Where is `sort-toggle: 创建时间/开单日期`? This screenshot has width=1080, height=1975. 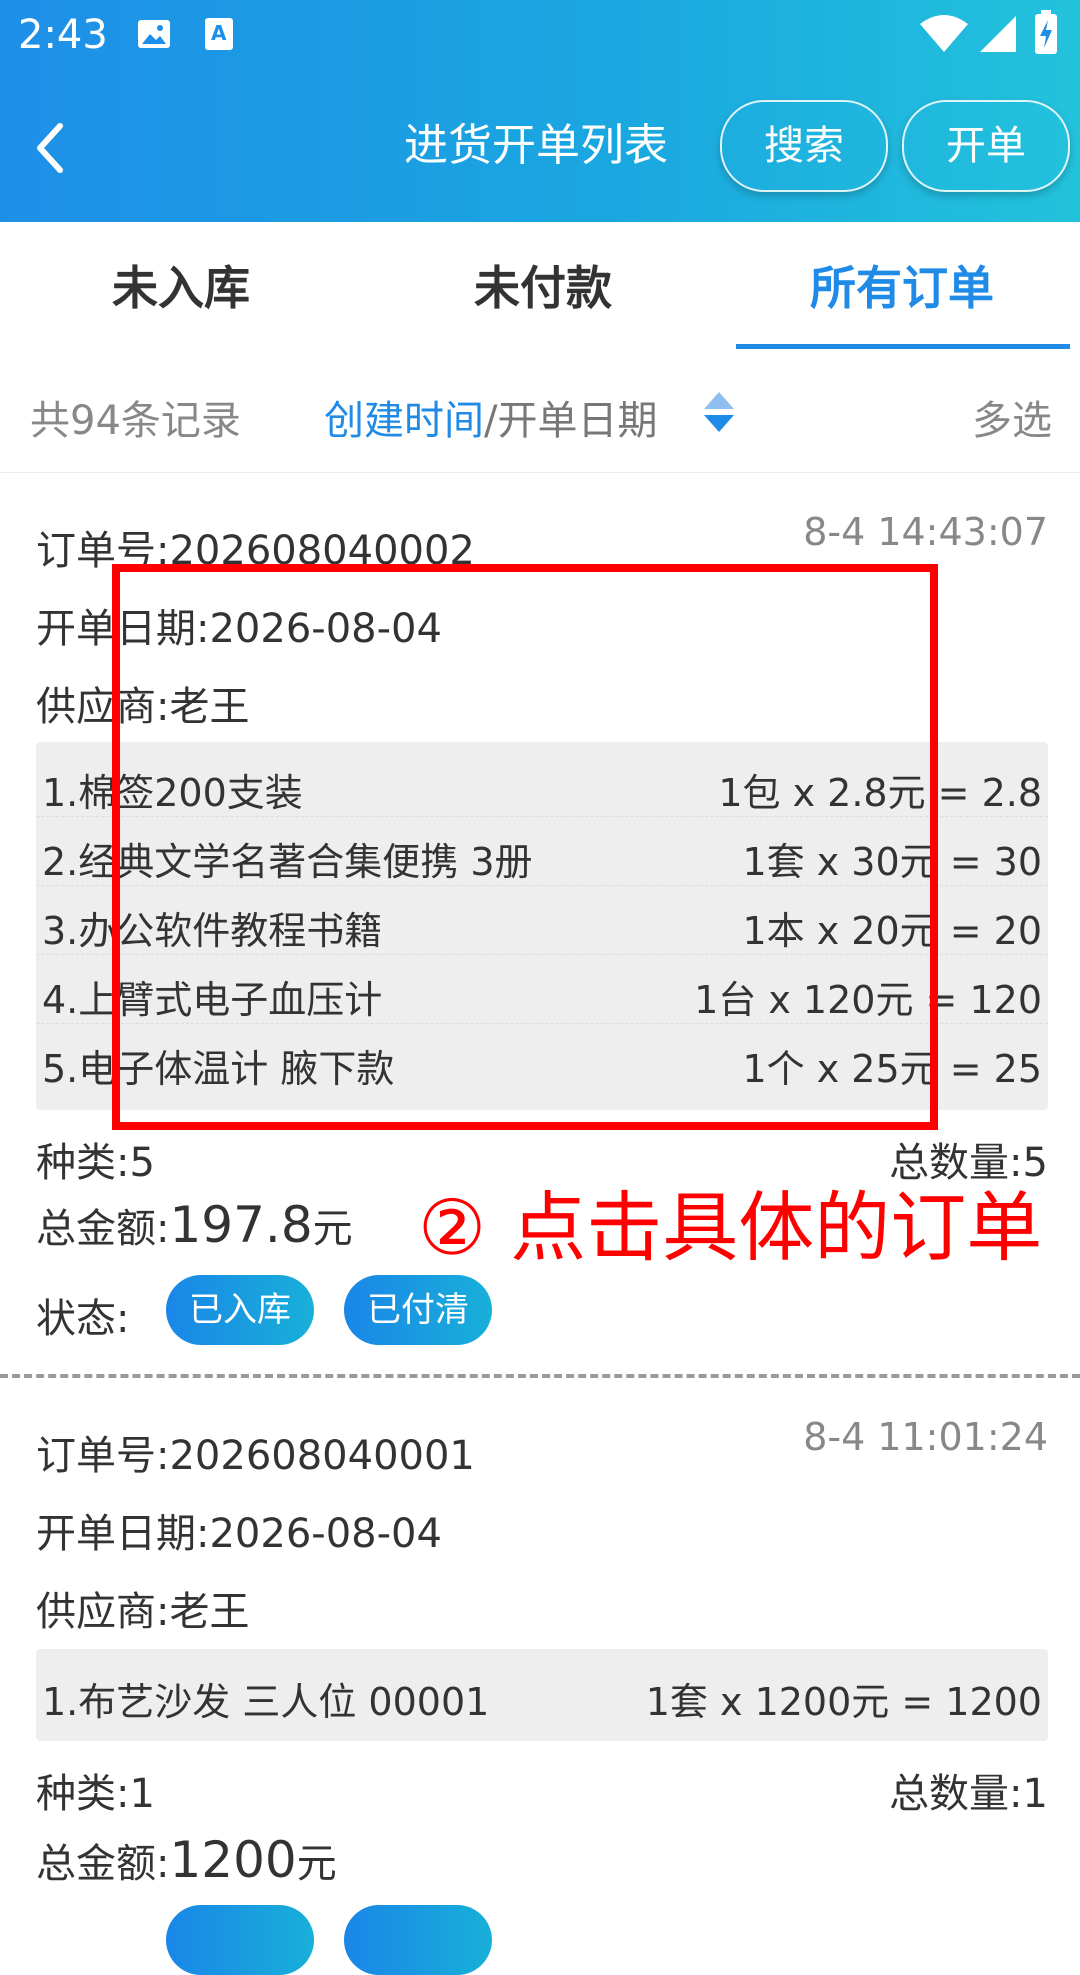 sort-toggle: 创建时间/开单日期 is located at coordinates (490, 417).